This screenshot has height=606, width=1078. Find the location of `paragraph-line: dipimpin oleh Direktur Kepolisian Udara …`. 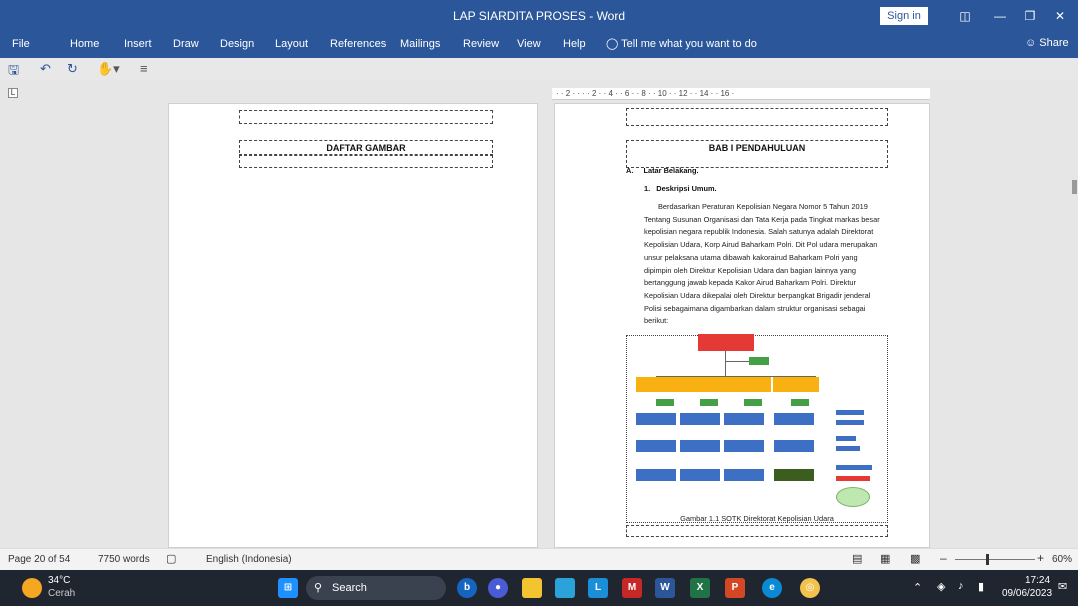

paragraph-line: dipimpin oleh Direktur Kepolisian Udara … is located at coordinates (750, 270).